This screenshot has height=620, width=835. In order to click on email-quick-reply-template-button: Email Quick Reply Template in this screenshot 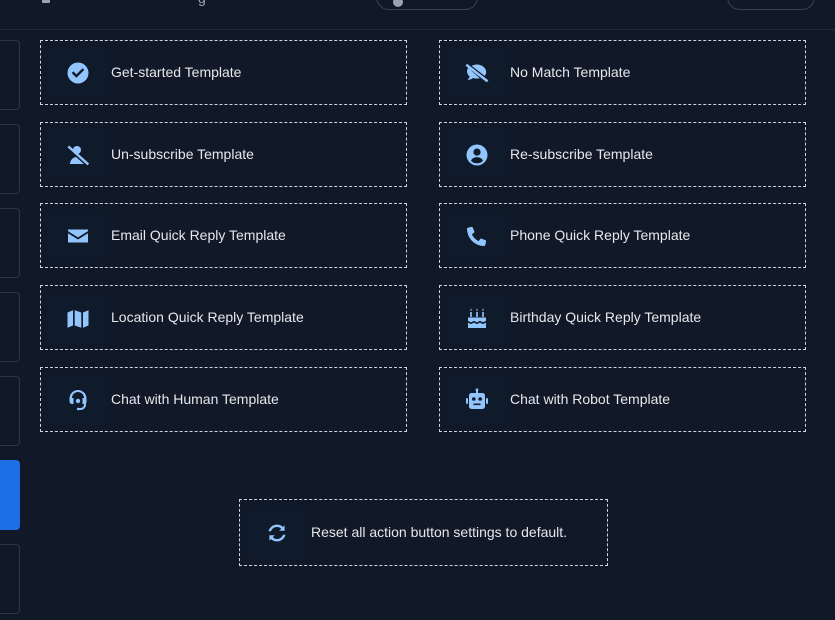, I will do `click(223, 235)`.